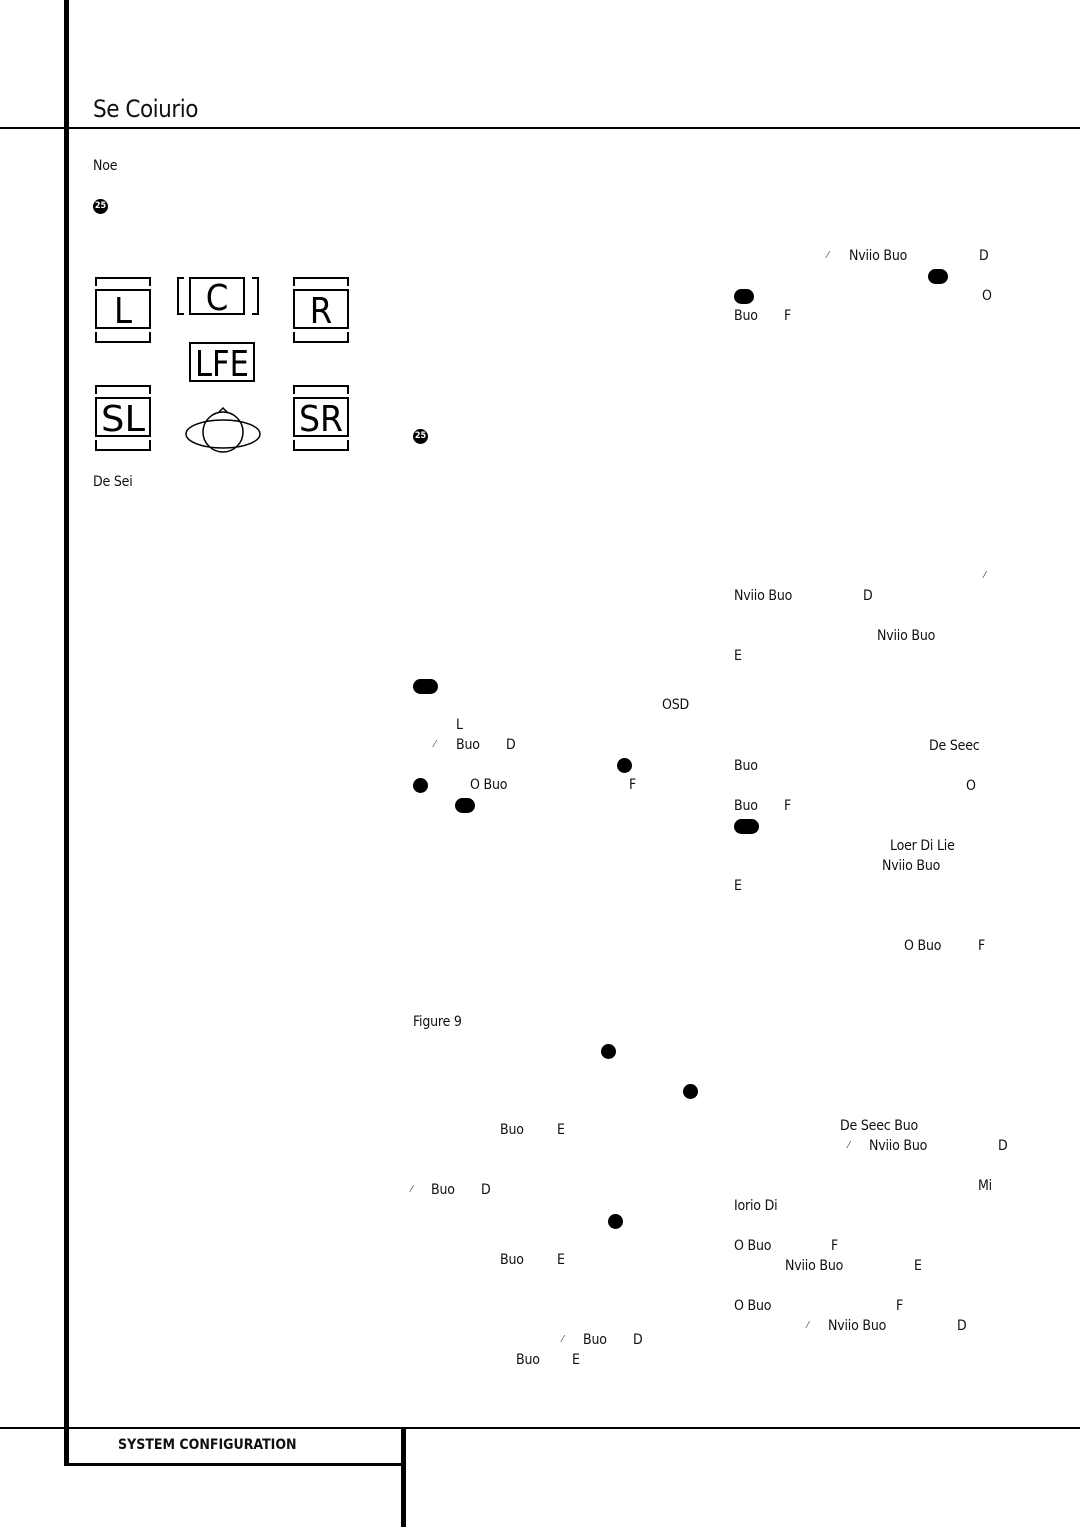 This screenshot has width=1080, height=1527. What do you see at coordinates (321, 419) in the screenshot?
I see `speaker-label-SR: SR` at bounding box center [321, 419].